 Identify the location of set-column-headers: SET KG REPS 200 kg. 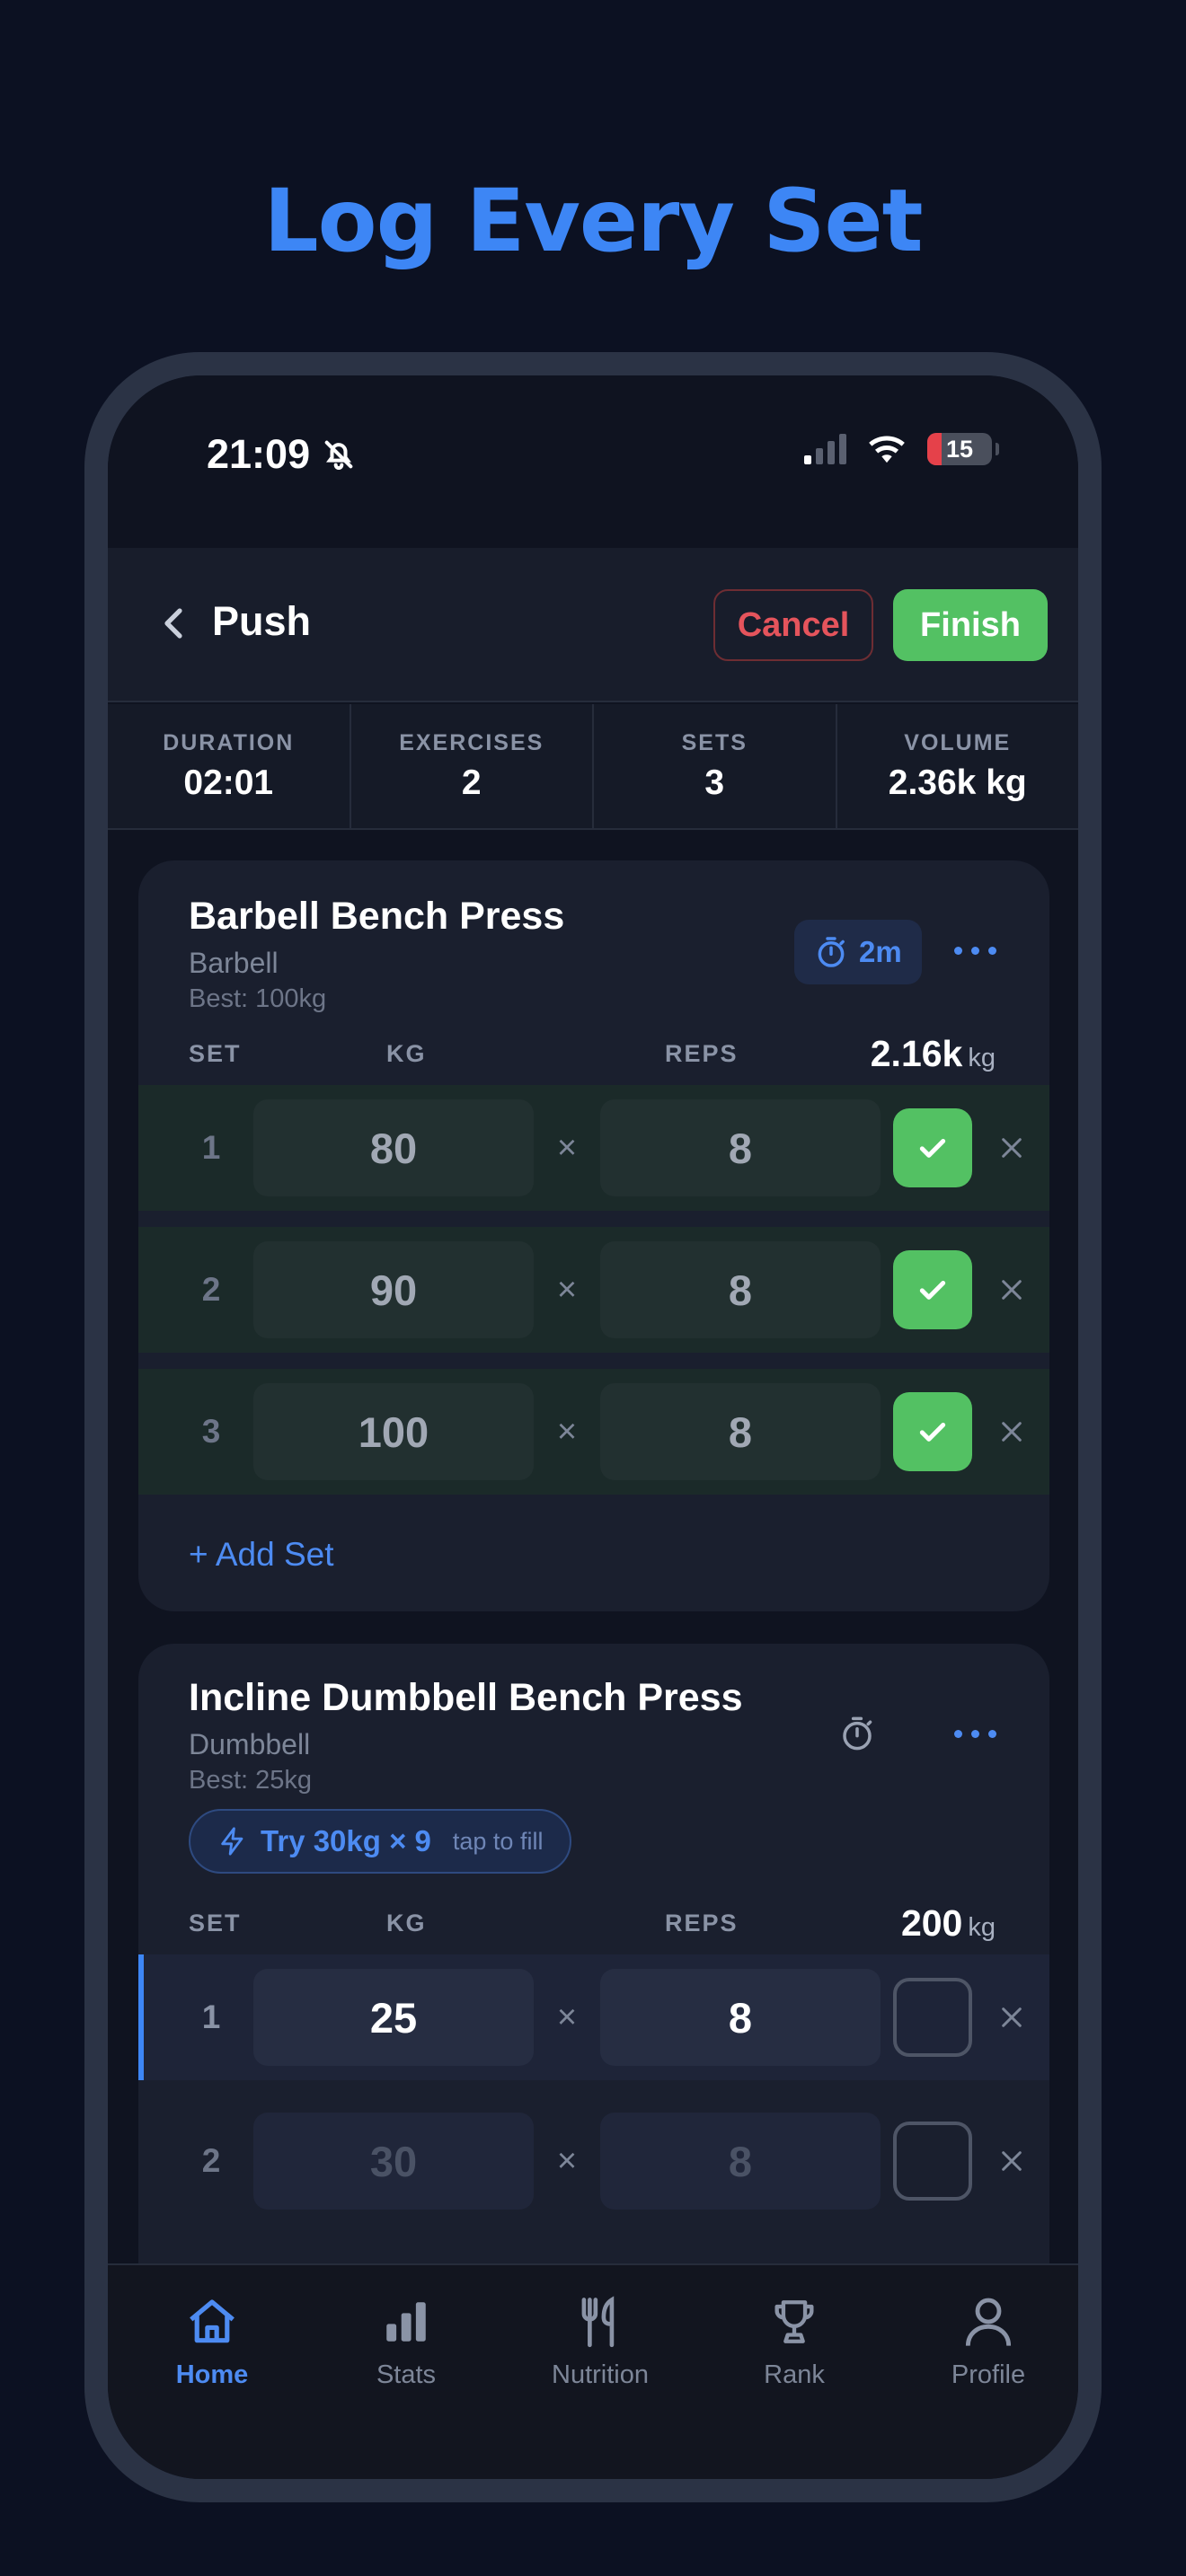
(593, 1923).